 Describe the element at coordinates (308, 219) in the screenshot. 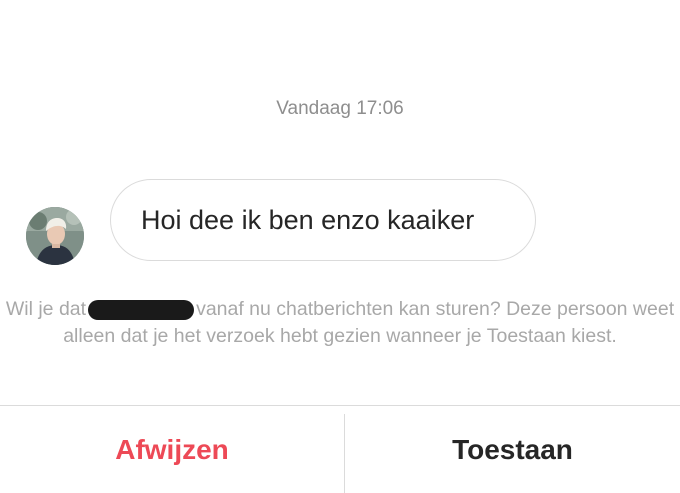

I see `message-text: Hoi dee ik ben enzo kaaiker` at that location.